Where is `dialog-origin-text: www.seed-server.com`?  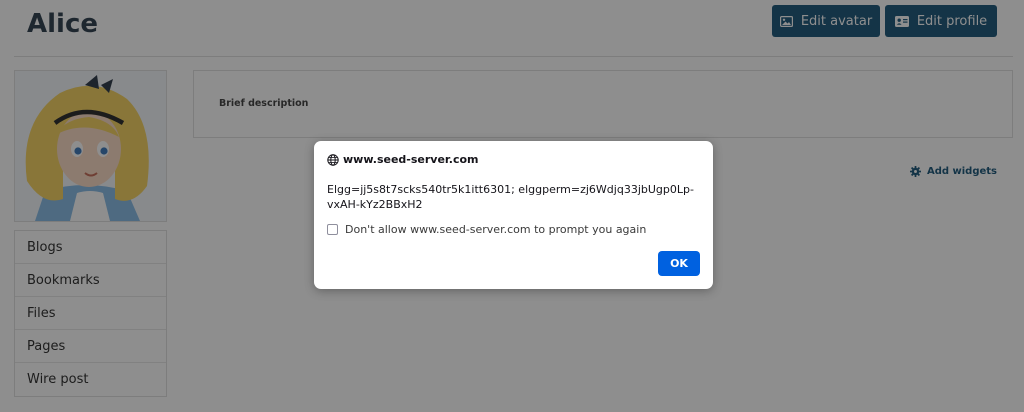 dialog-origin-text: www.seed-server.com is located at coordinates (411, 159).